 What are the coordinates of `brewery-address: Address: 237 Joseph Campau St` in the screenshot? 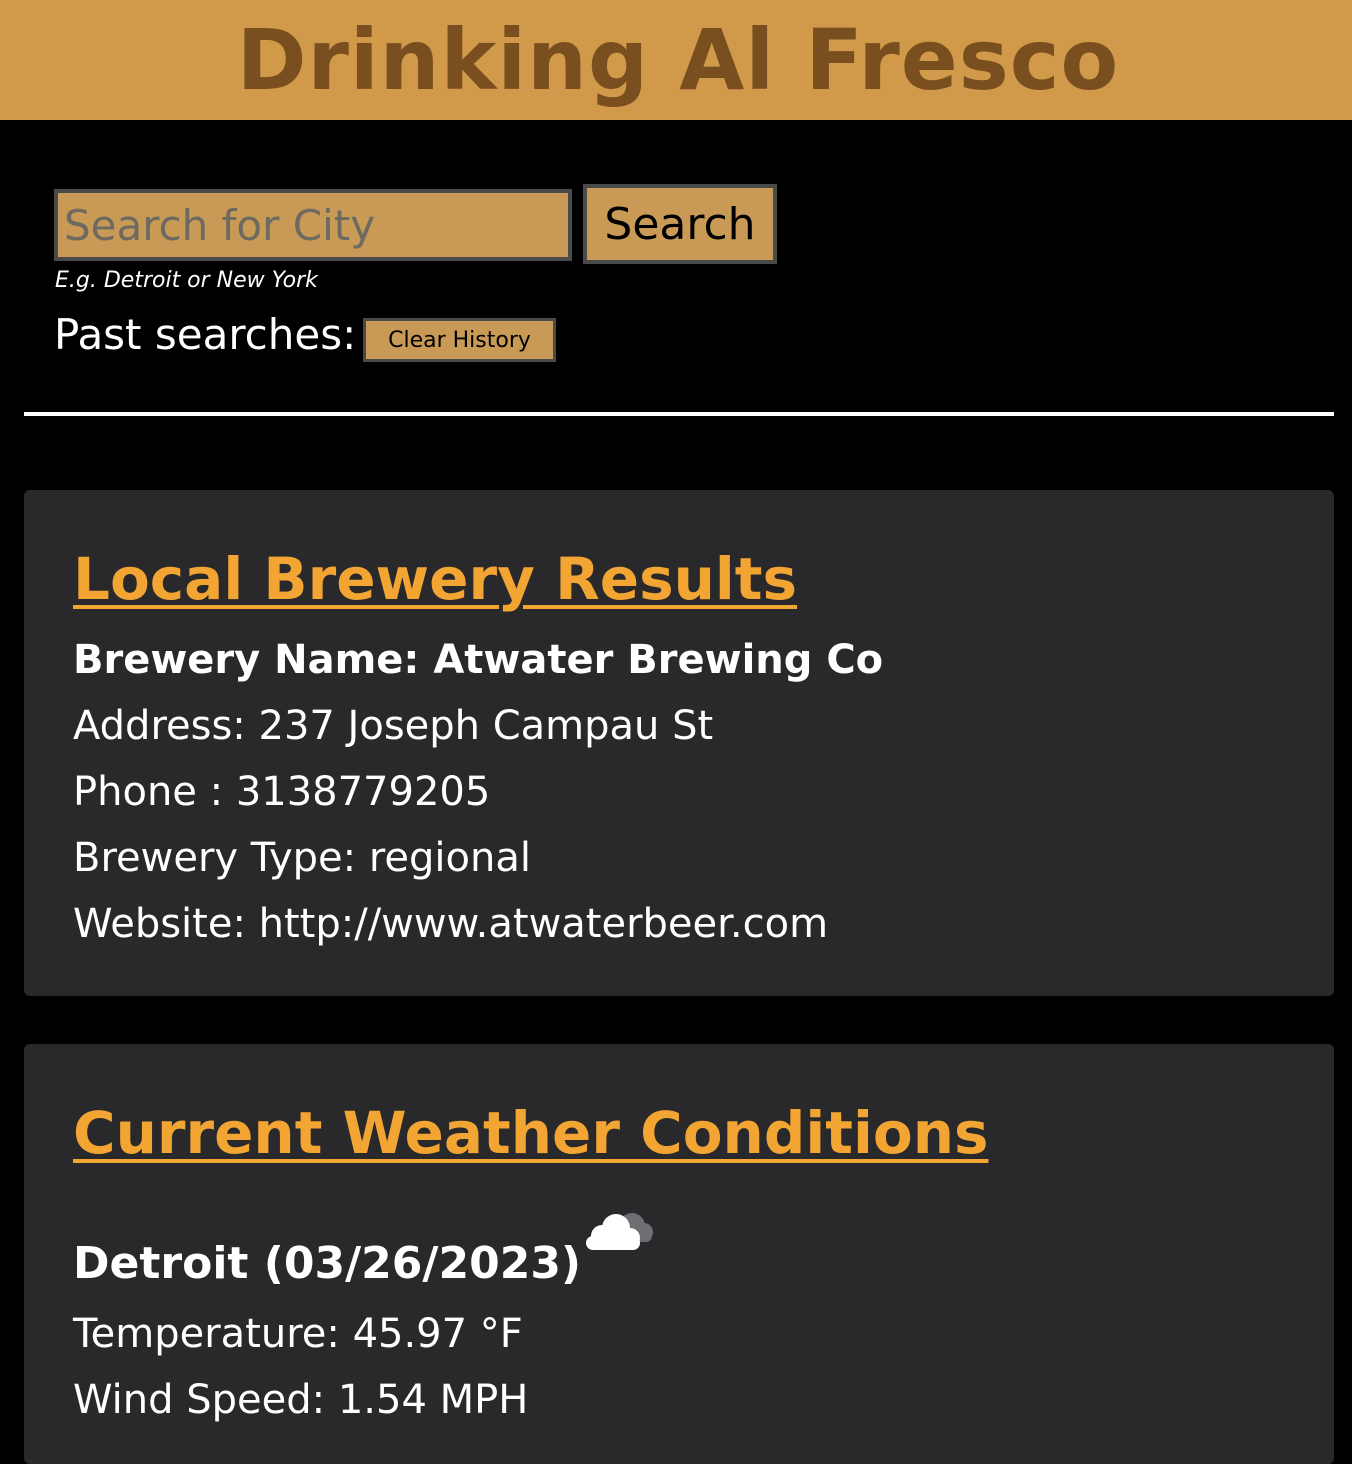 It's located at (393, 726).